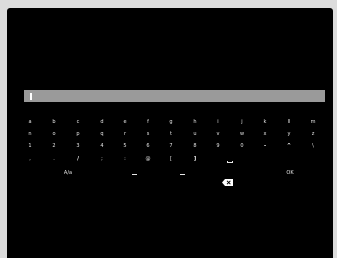  Describe the element at coordinates (289, 134) in the screenshot. I see `key-2-12: y` at that location.